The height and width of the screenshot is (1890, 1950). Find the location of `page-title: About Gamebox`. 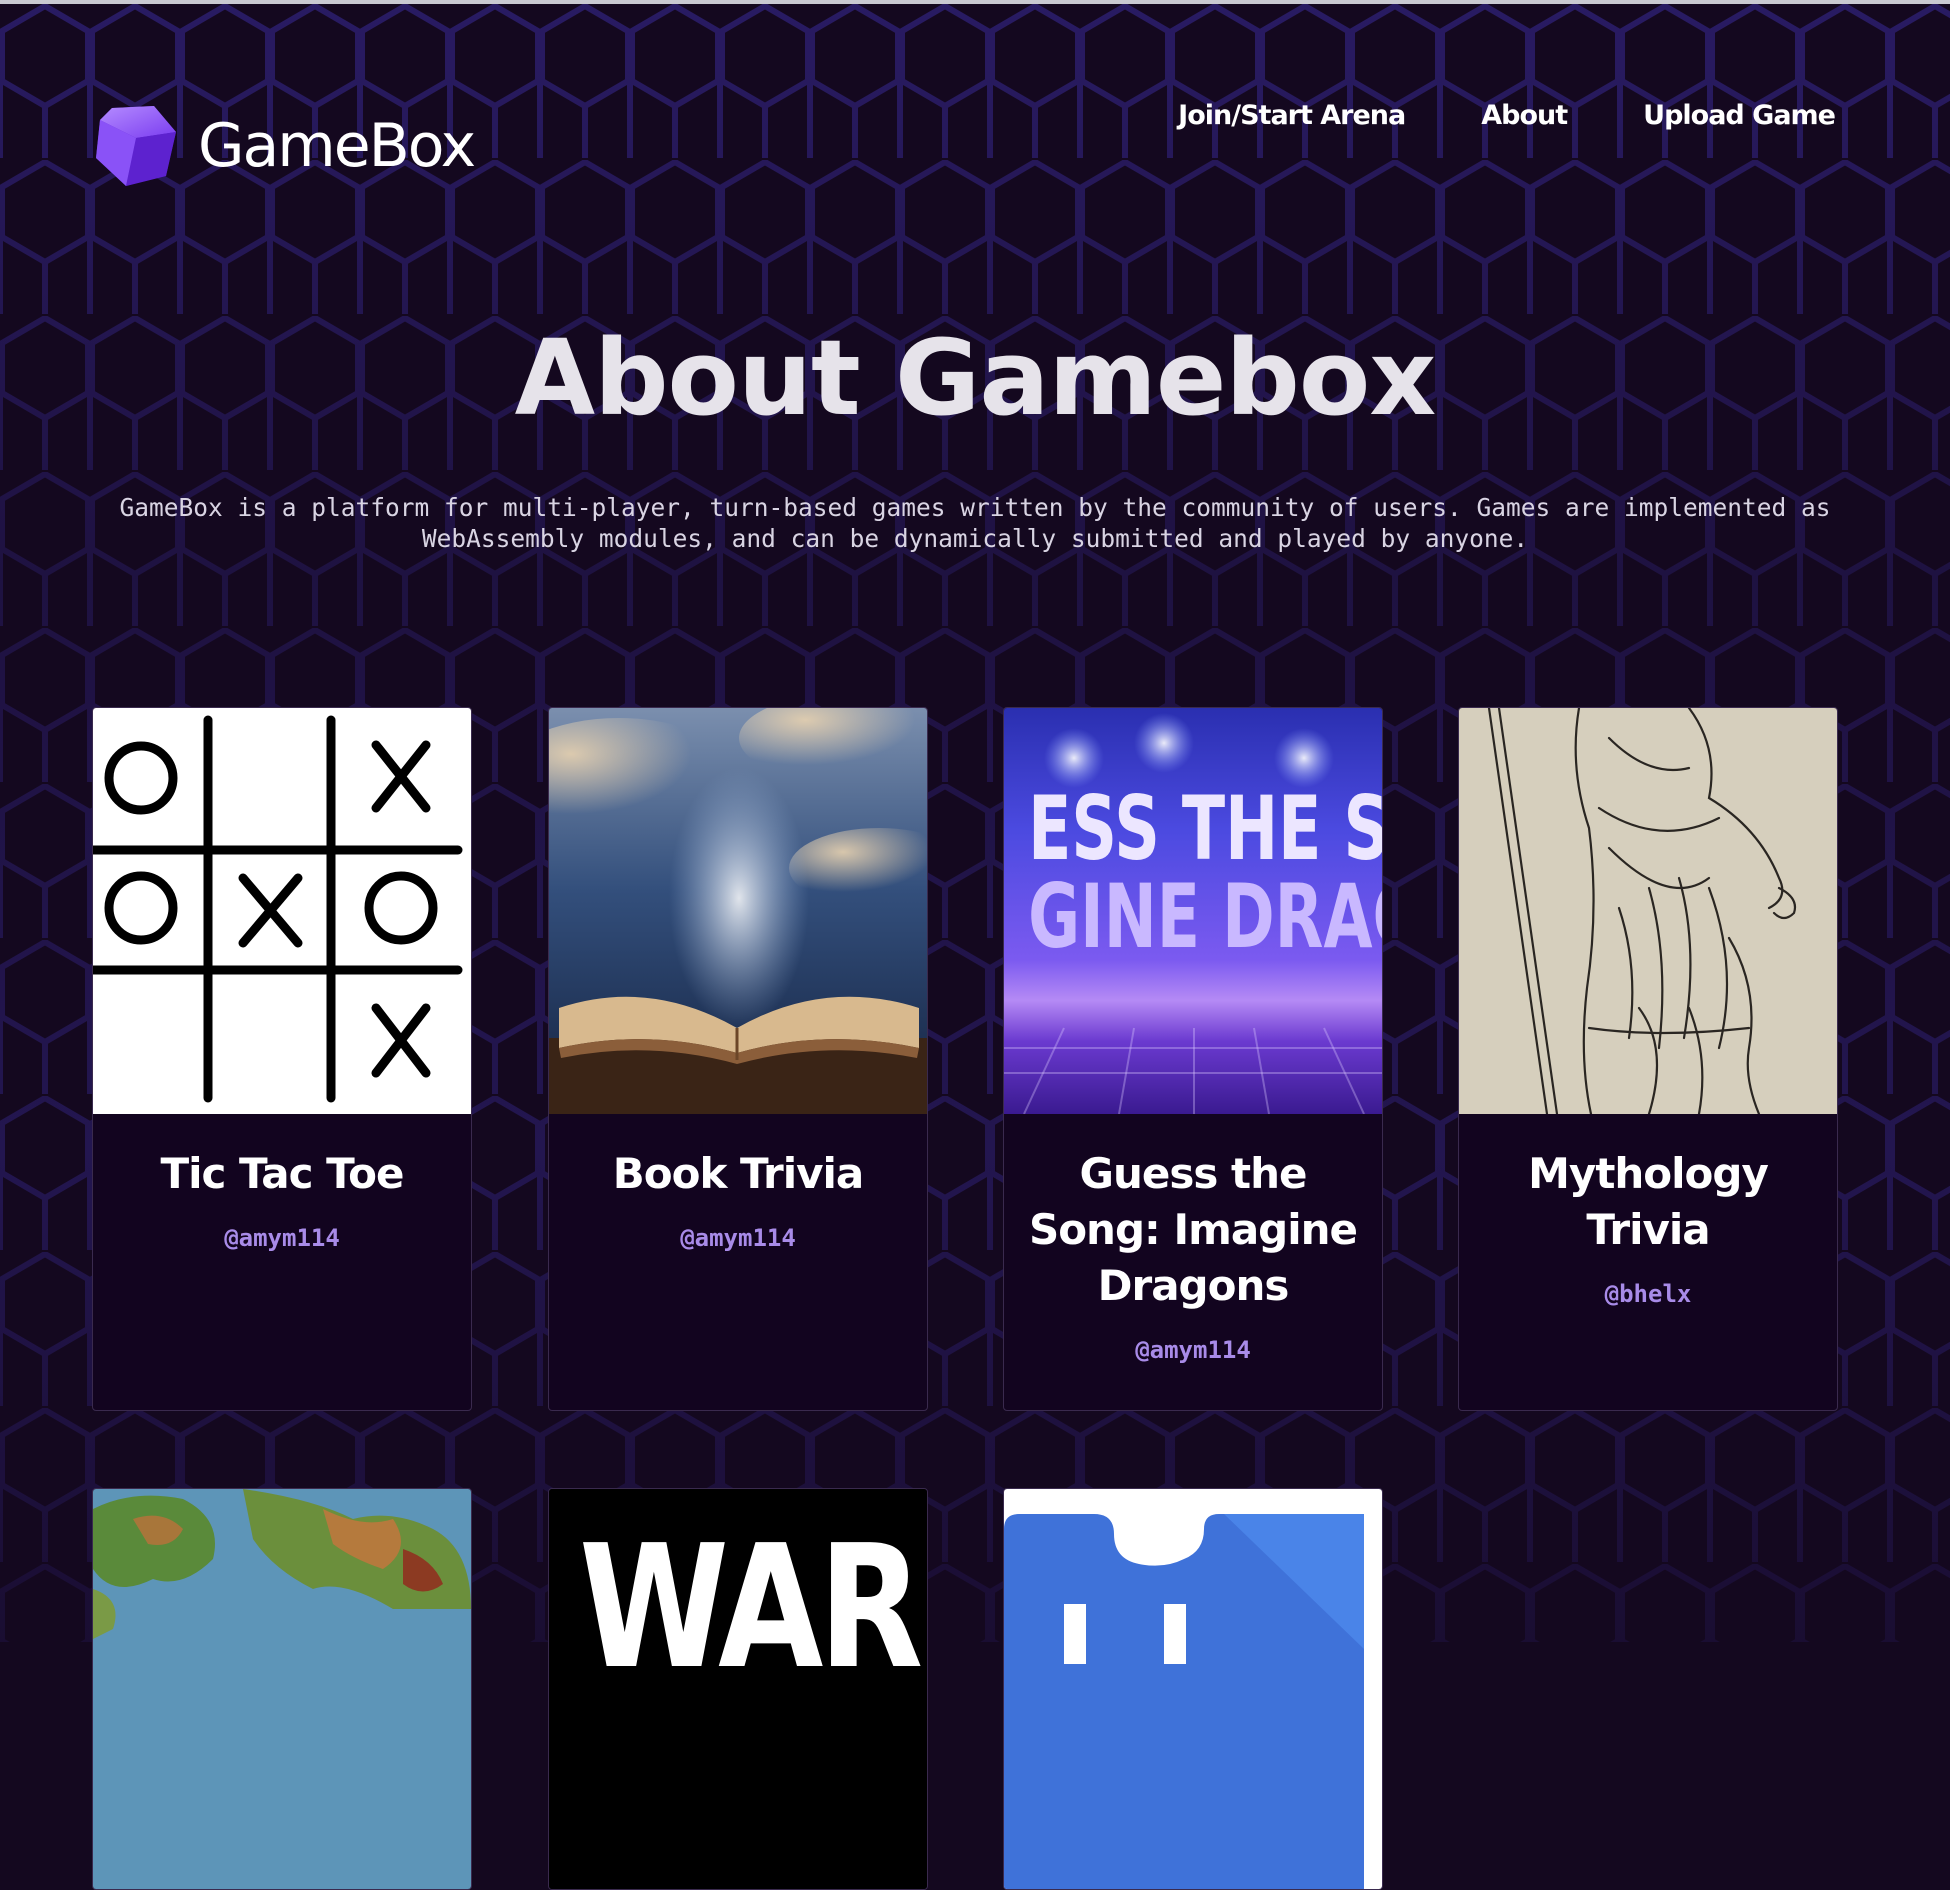

page-title: About Gamebox is located at coordinates (975, 378).